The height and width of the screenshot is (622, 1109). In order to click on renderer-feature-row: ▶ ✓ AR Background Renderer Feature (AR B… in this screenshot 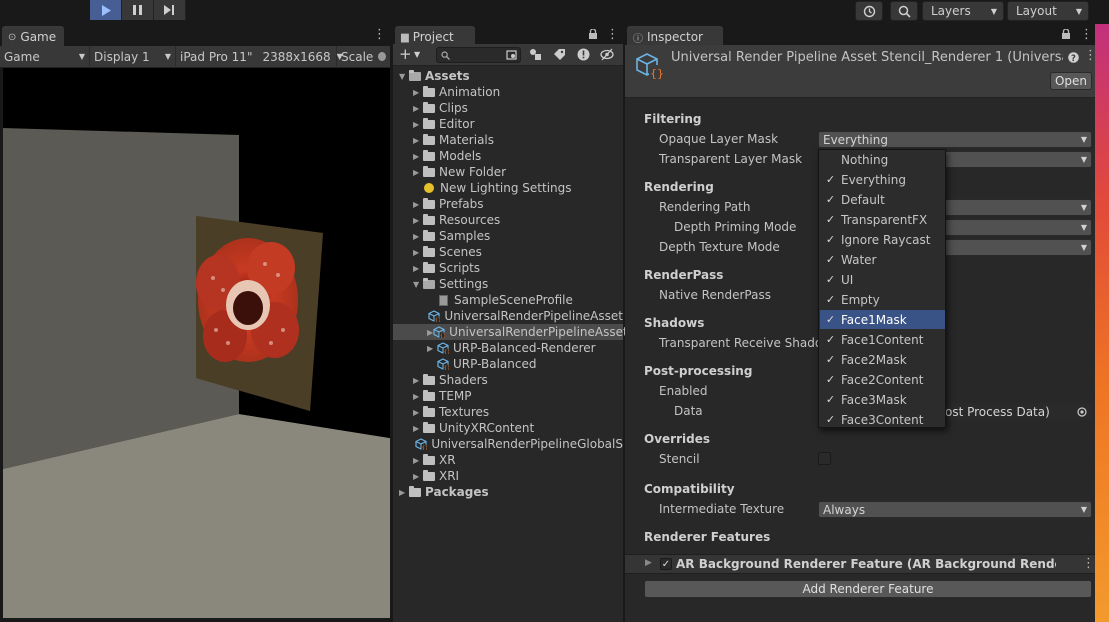, I will do `click(860, 564)`.